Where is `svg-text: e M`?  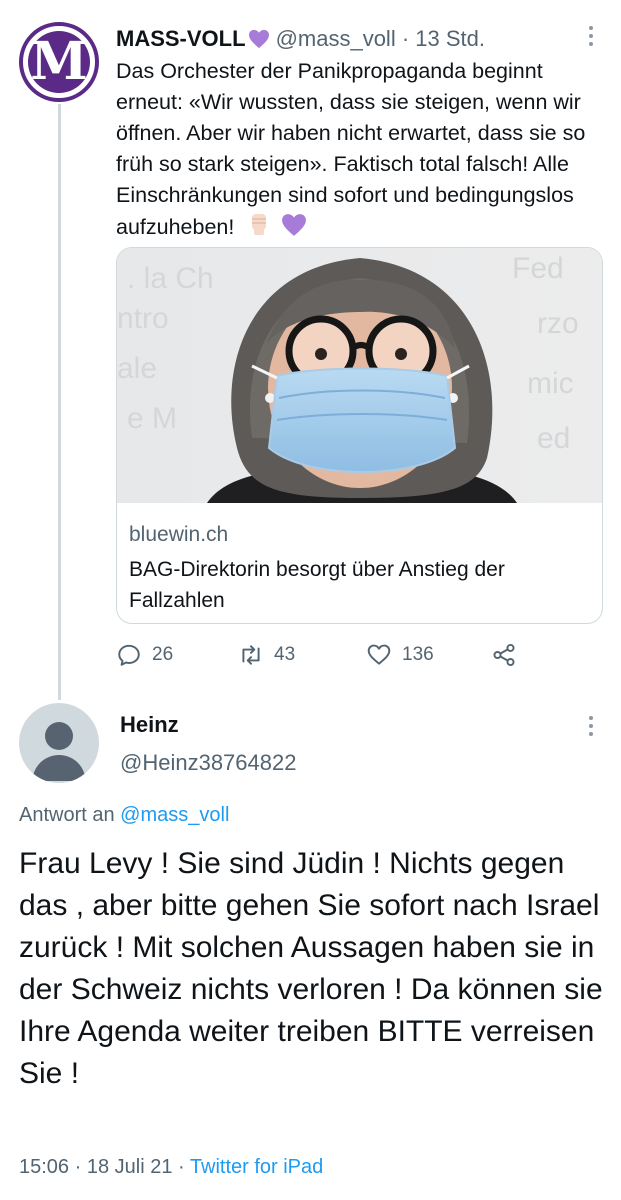 svg-text: e M is located at coordinates (152, 418).